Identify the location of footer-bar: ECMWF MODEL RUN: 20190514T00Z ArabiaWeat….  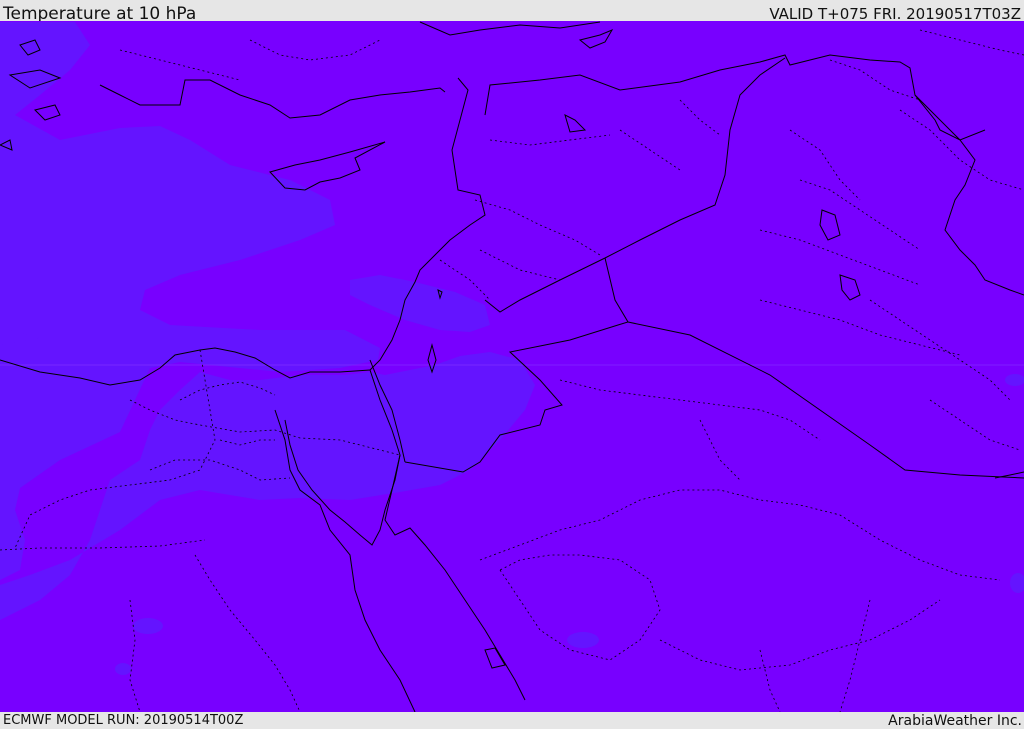
(512, 720).